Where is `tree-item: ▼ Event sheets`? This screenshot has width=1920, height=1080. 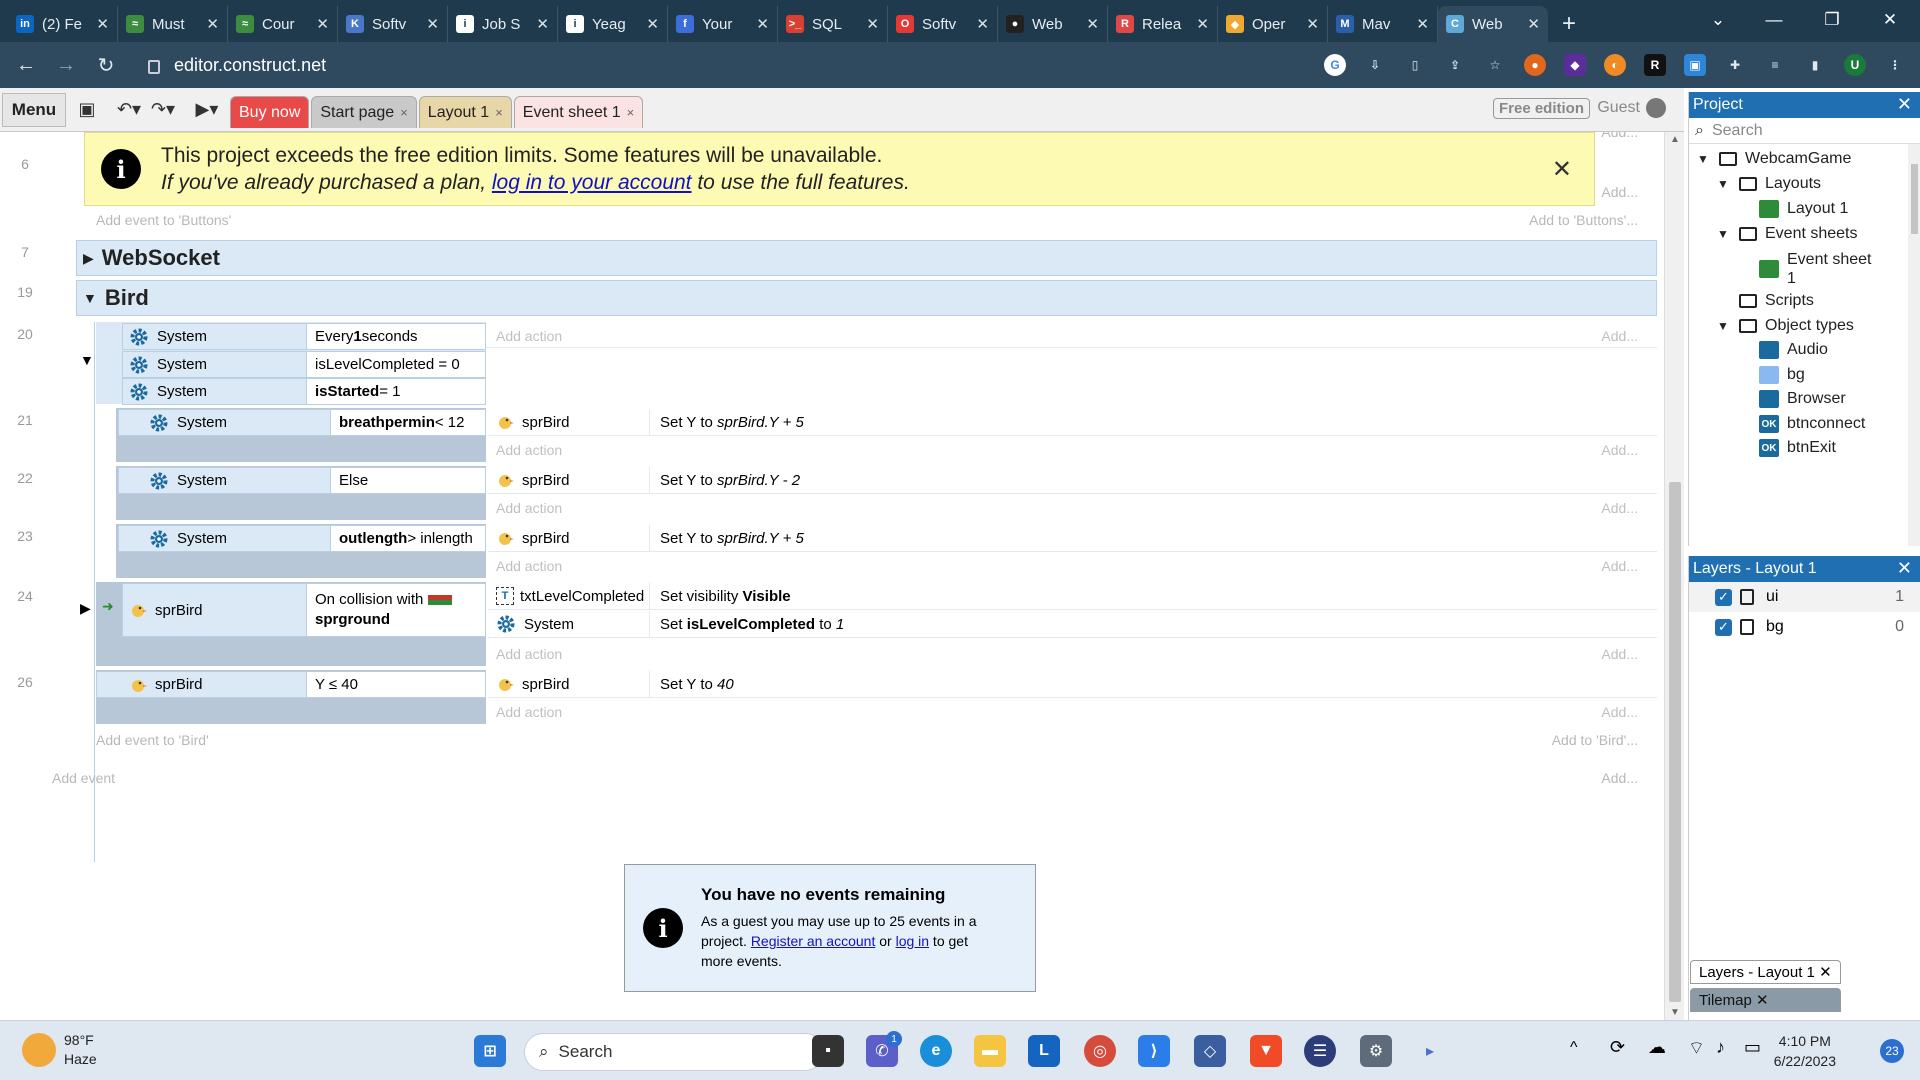 tree-item: ▼ Event sheets is located at coordinates (1787, 234).